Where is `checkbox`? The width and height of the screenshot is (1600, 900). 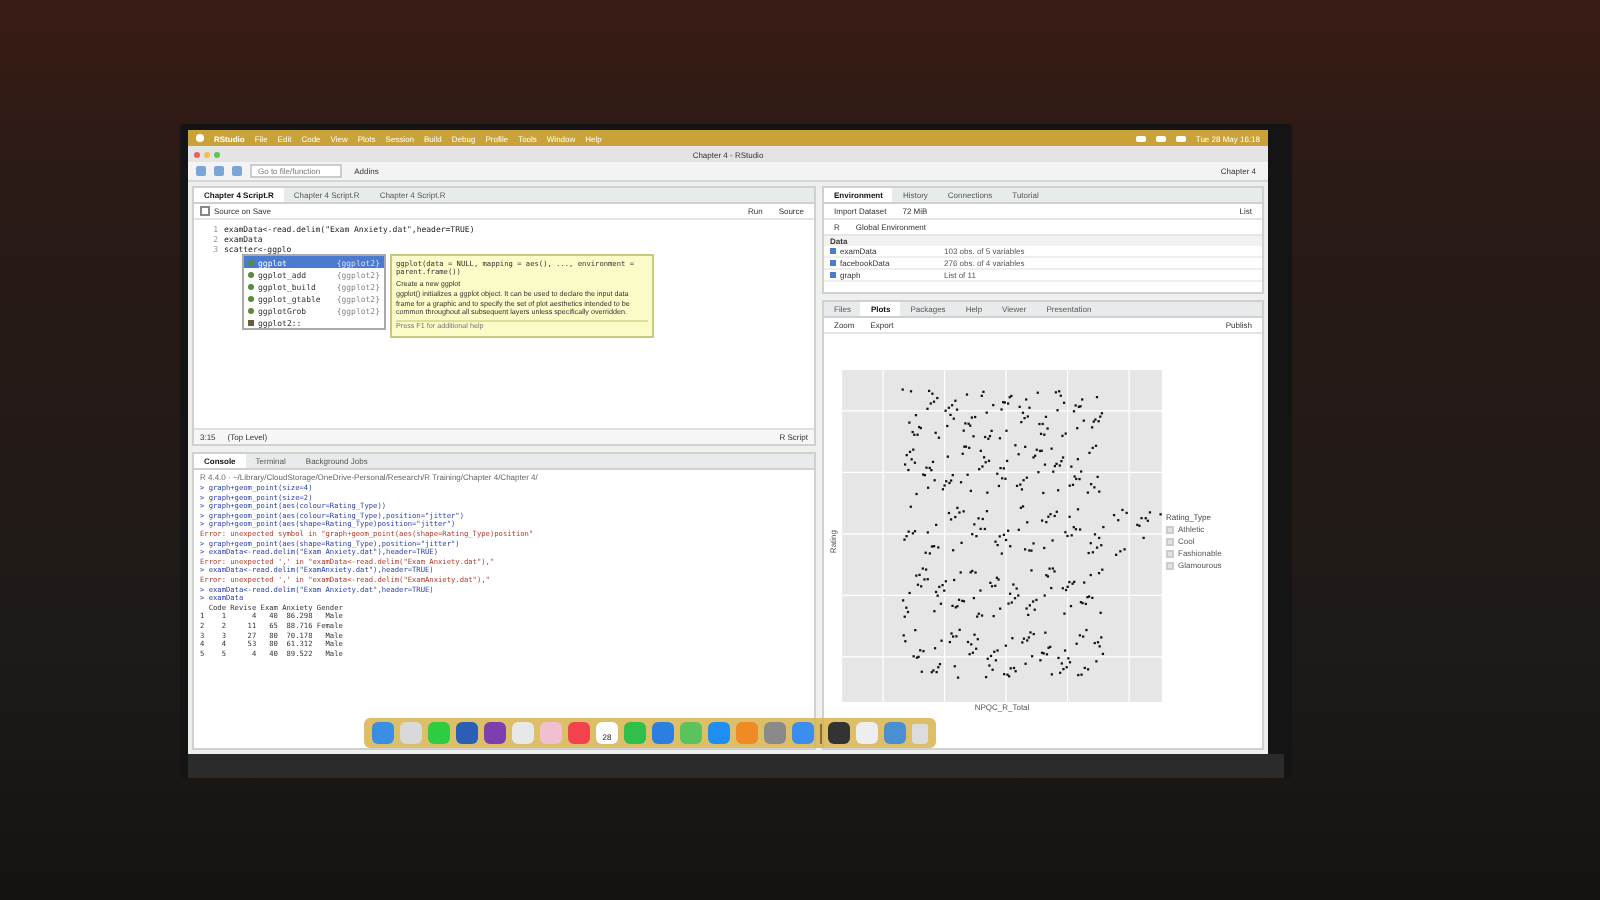 checkbox is located at coordinates (205, 211).